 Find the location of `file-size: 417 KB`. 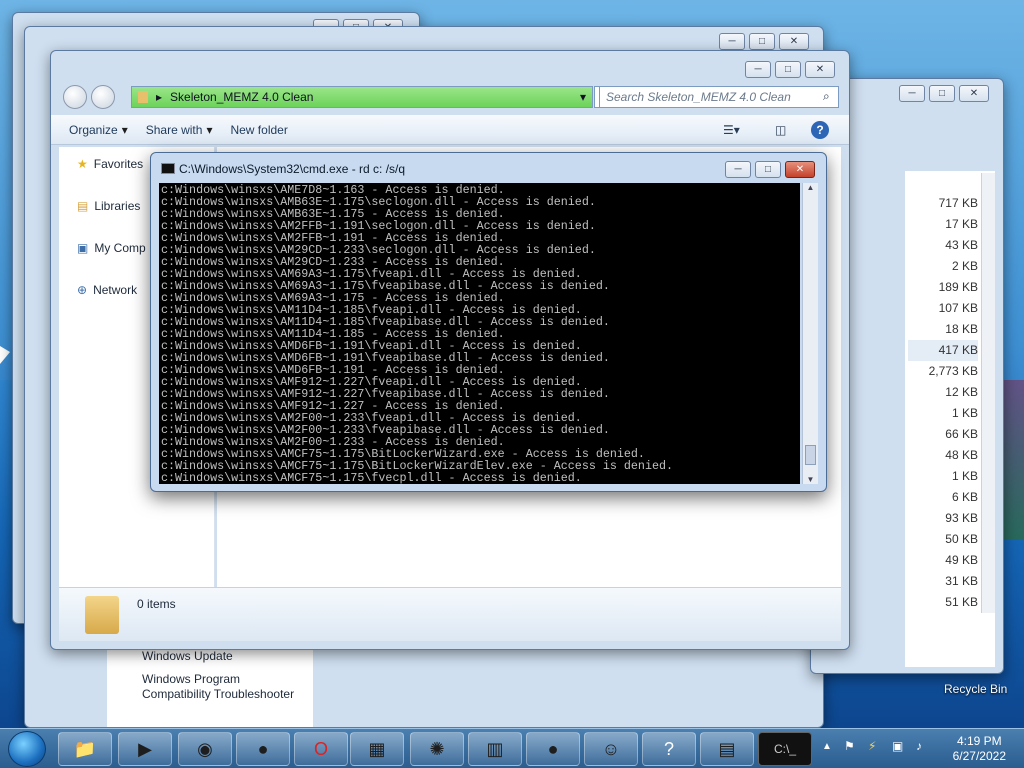

file-size: 417 KB is located at coordinates (943, 350).